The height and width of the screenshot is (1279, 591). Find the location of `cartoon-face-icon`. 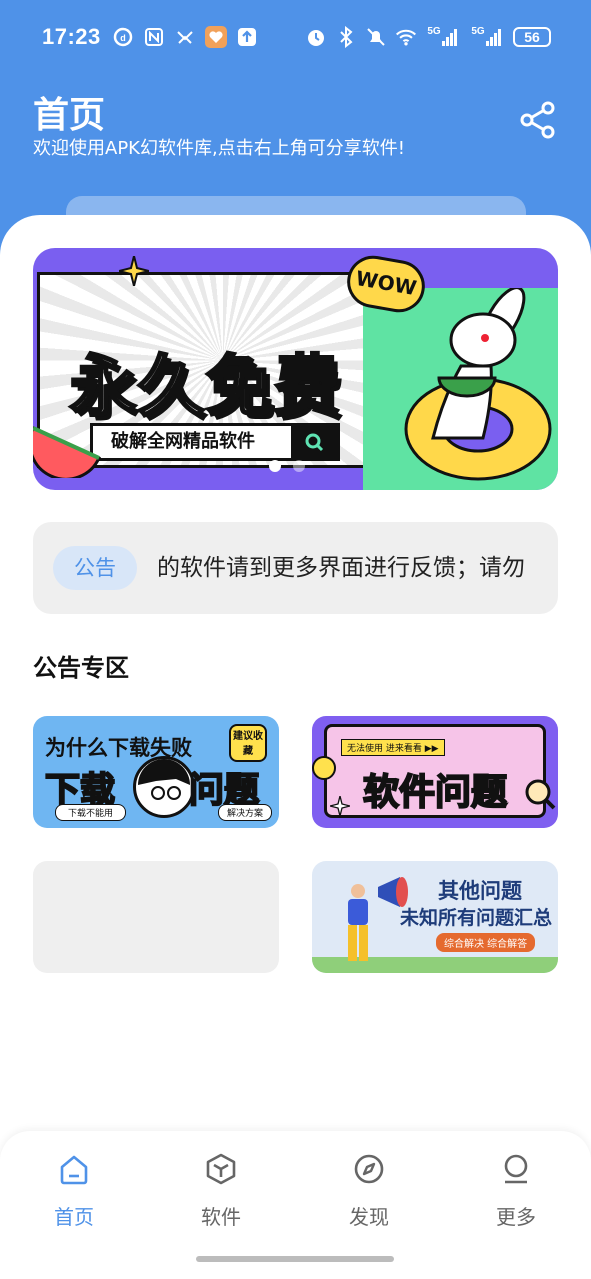

cartoon-face-icon is located at coordinates (164, 787).